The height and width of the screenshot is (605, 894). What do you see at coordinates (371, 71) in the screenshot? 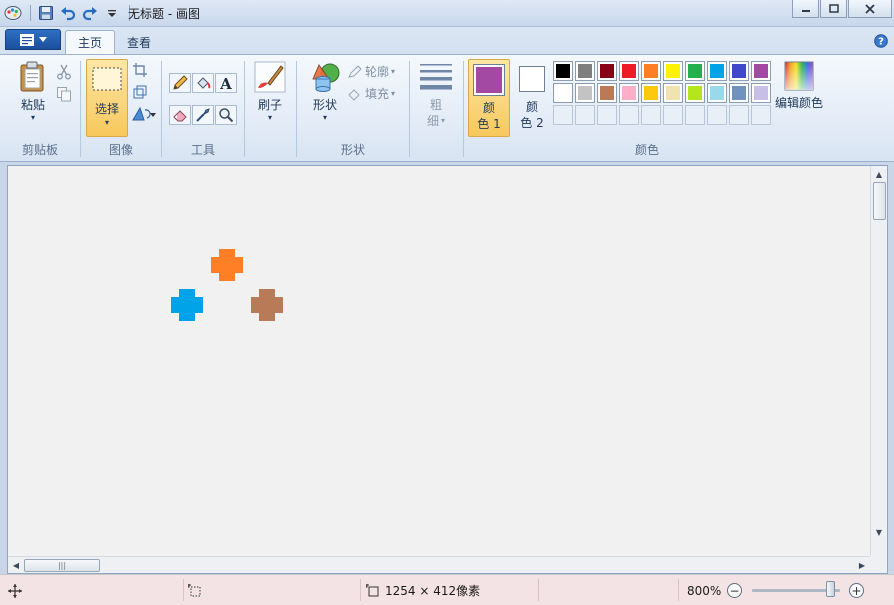
I see `outline-button: 轮廓 ▾` at bounding box center [371, 71].